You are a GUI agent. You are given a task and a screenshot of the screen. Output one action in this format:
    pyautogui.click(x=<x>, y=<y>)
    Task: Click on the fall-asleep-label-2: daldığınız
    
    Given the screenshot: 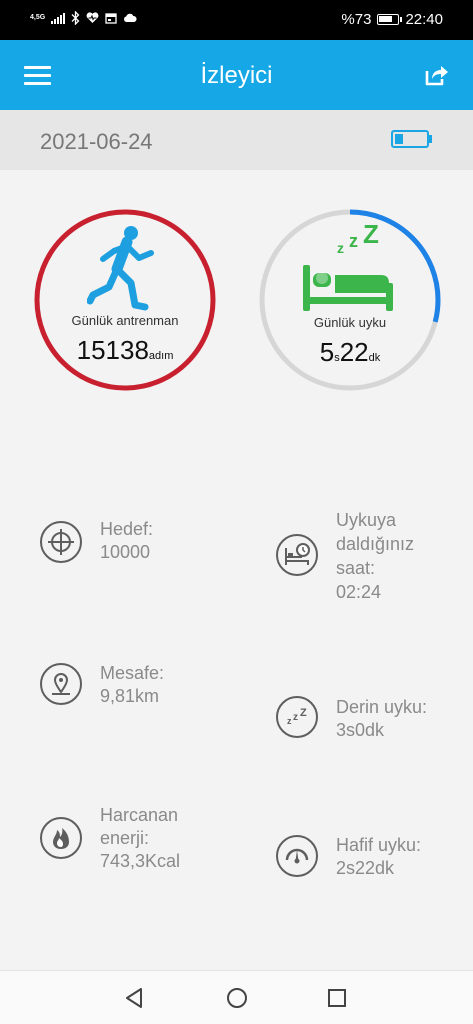 What is the action you would take?
    pyautogui.click(x=375, y=544)
    